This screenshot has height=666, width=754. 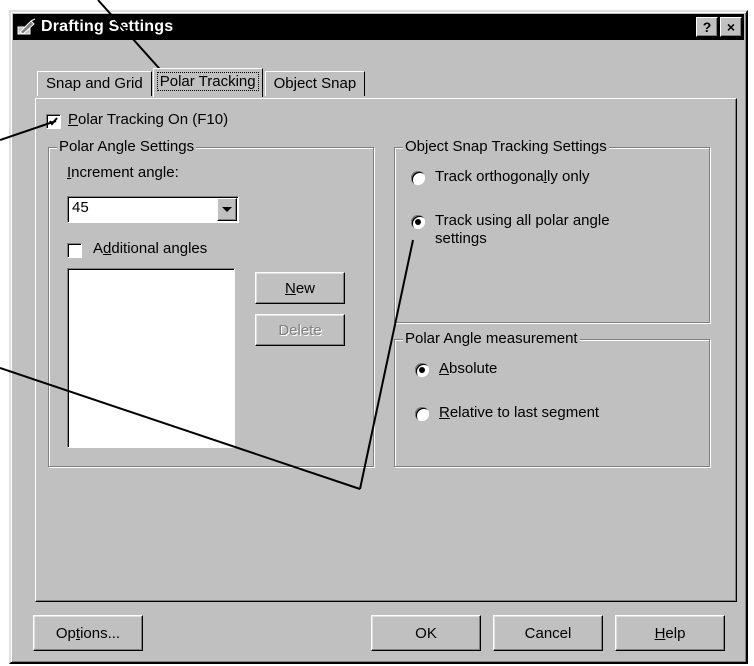 I want to click on close-icon: ×, so click(x=731, y=27).